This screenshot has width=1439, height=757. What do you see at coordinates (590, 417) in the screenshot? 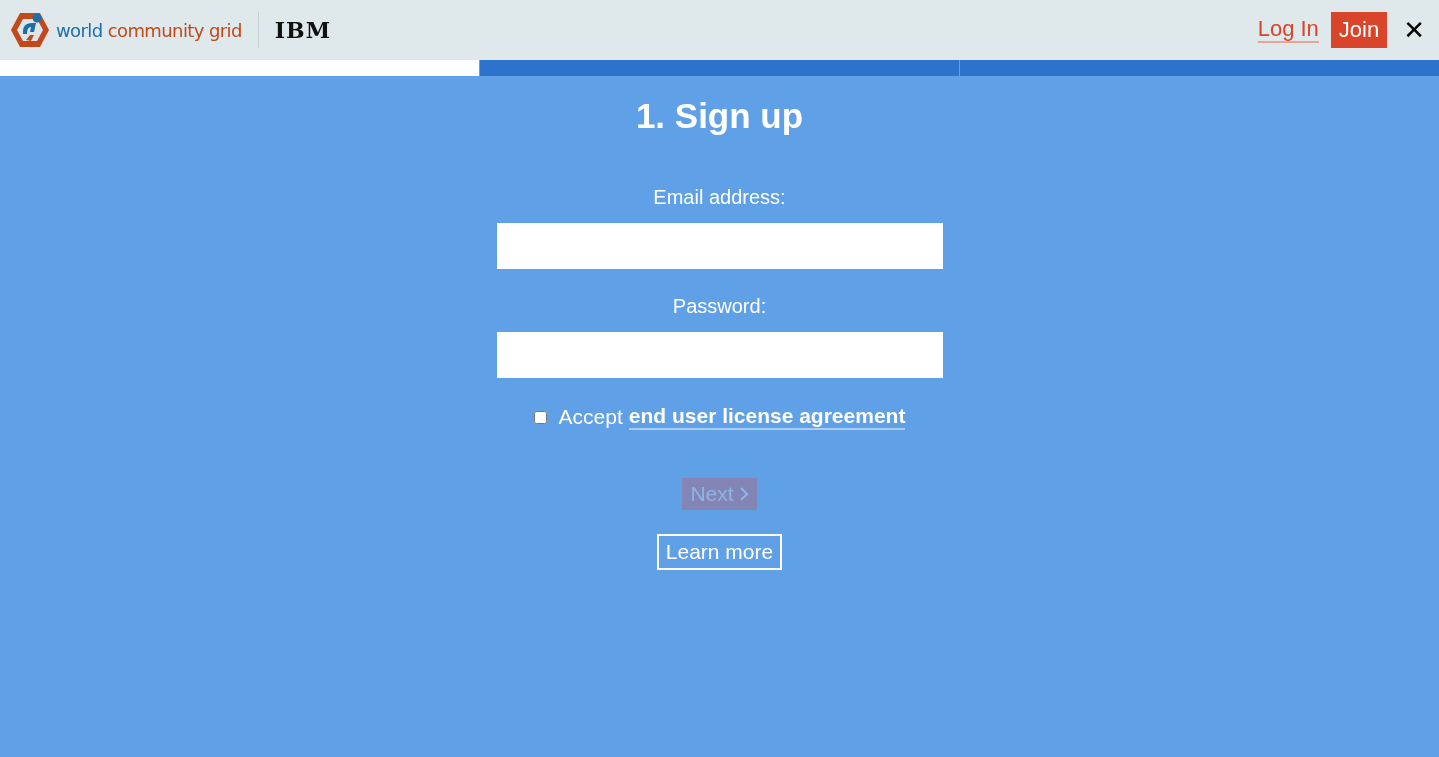
I see `accept-label: Accept` at bounding box center [590, 417].